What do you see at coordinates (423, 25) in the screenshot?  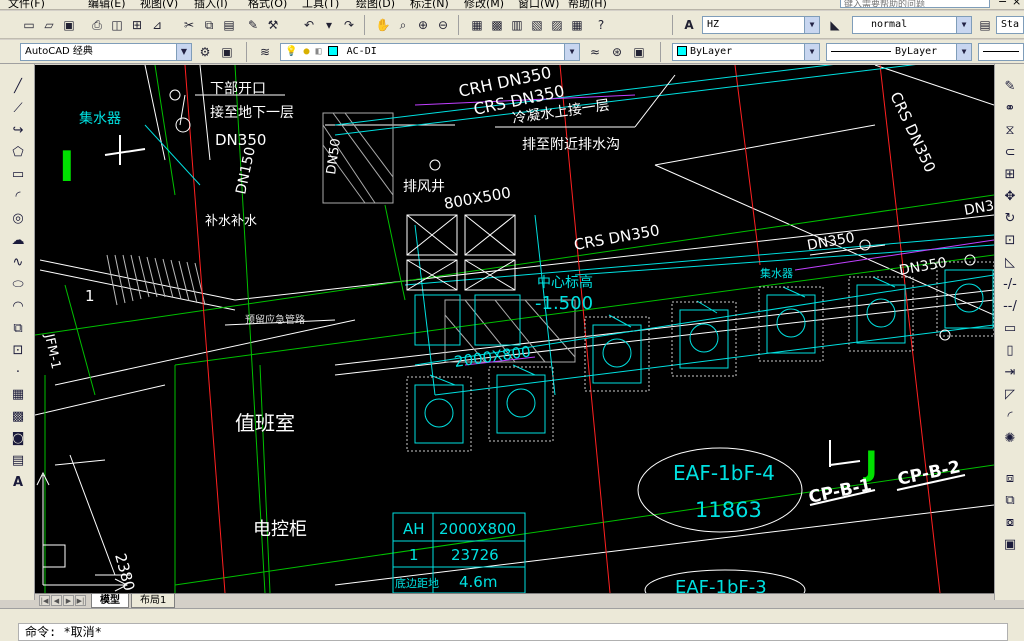 I see `zoom-window-icon: ⊕` at bounding box center [423, 25].